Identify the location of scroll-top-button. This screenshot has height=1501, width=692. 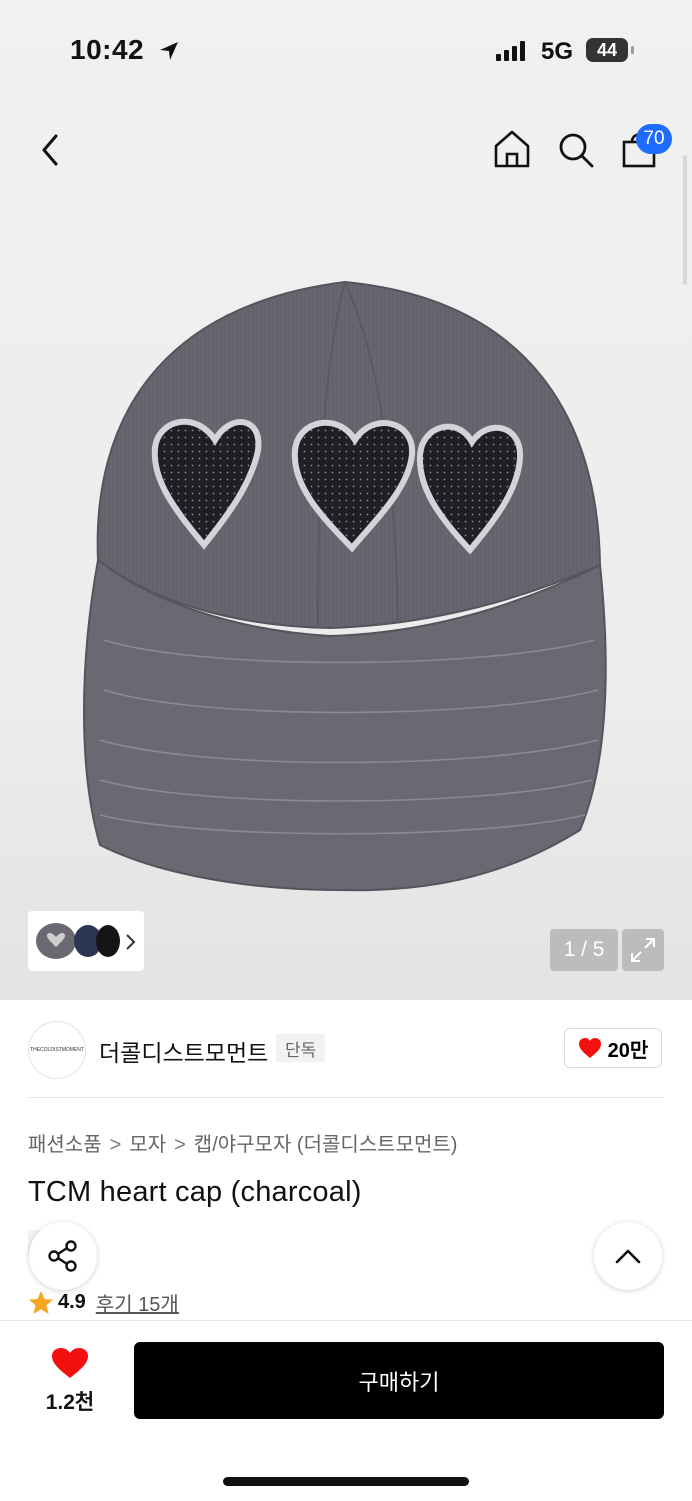
(628, 1256).